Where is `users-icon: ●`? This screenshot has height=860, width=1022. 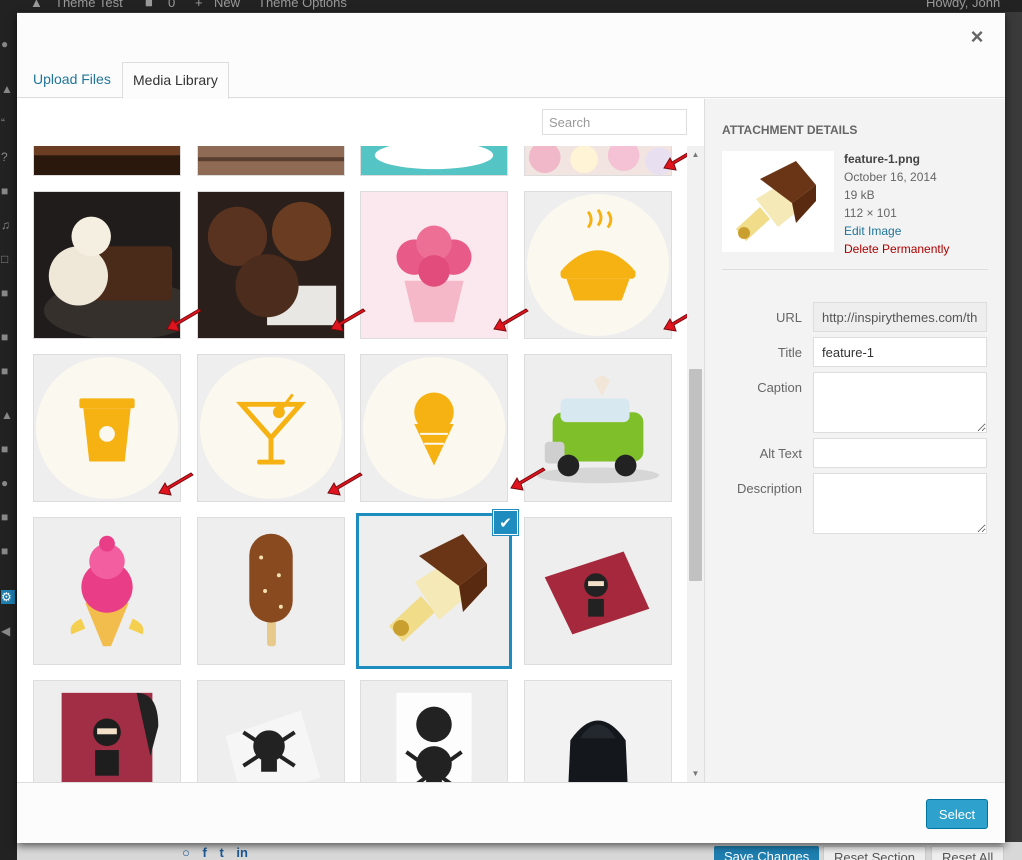 users-icon: ● is located at coordinates (8, 483).